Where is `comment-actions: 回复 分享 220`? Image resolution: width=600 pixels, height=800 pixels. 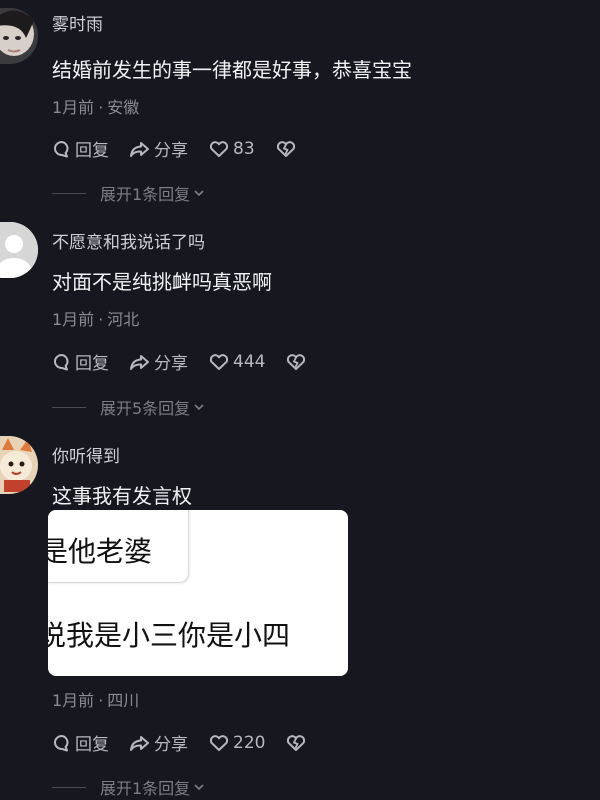
comment-actions: 回复 分享 220 is located at coordinates (181, 742).